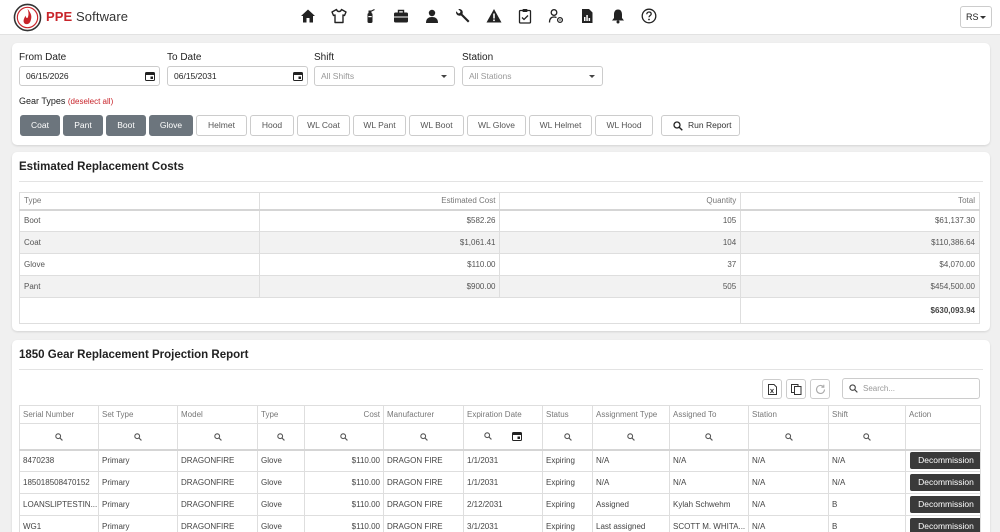 The width and height of the screenshot is (1000, 532). Describe the element at coordinates (83, 125) in the screenshot. I see `gear-toggle-pant: Pant` at that location.